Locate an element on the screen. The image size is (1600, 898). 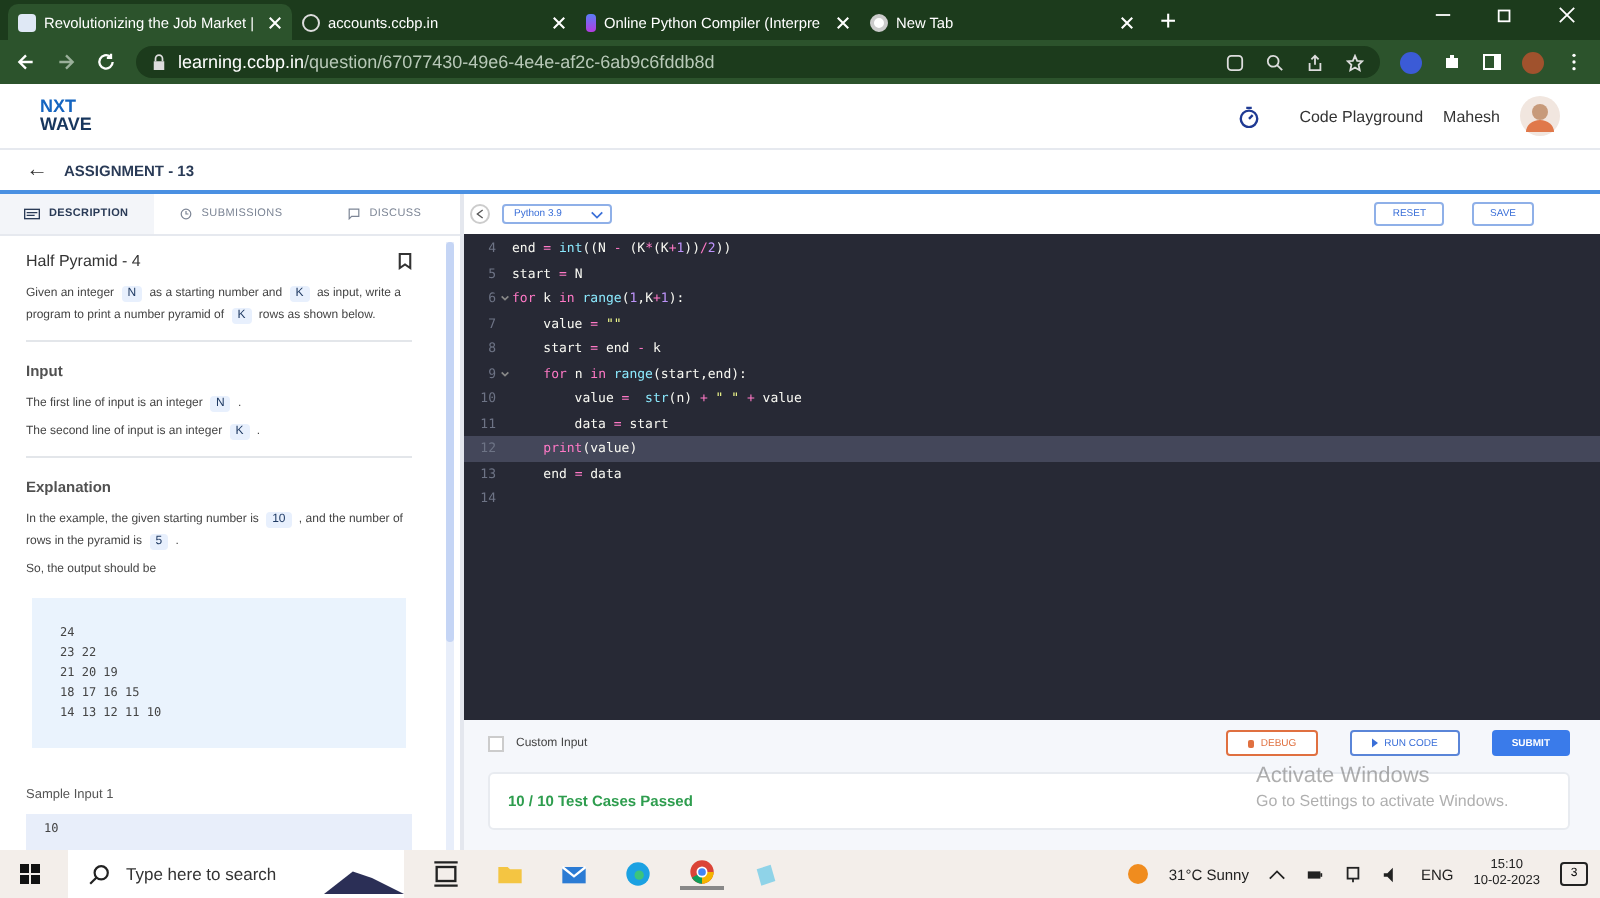
code-playground-link: Code Playground is located at coordinates (1361, 116).